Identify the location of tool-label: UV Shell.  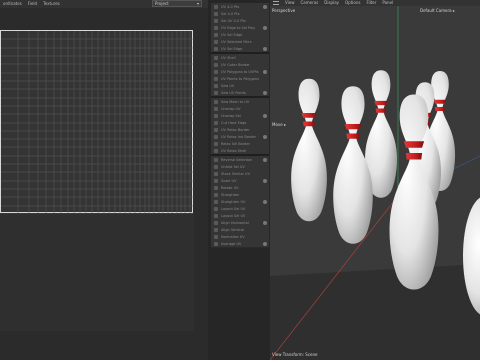
(228, 58).